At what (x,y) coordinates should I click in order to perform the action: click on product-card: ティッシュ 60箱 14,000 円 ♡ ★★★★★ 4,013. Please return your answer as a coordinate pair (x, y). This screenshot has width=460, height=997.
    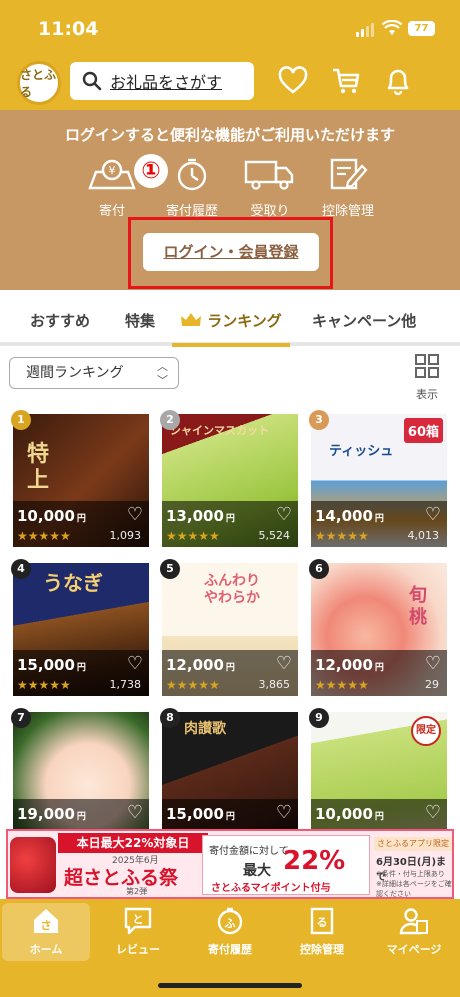
    Looking at the image, I should click on (379, 480).